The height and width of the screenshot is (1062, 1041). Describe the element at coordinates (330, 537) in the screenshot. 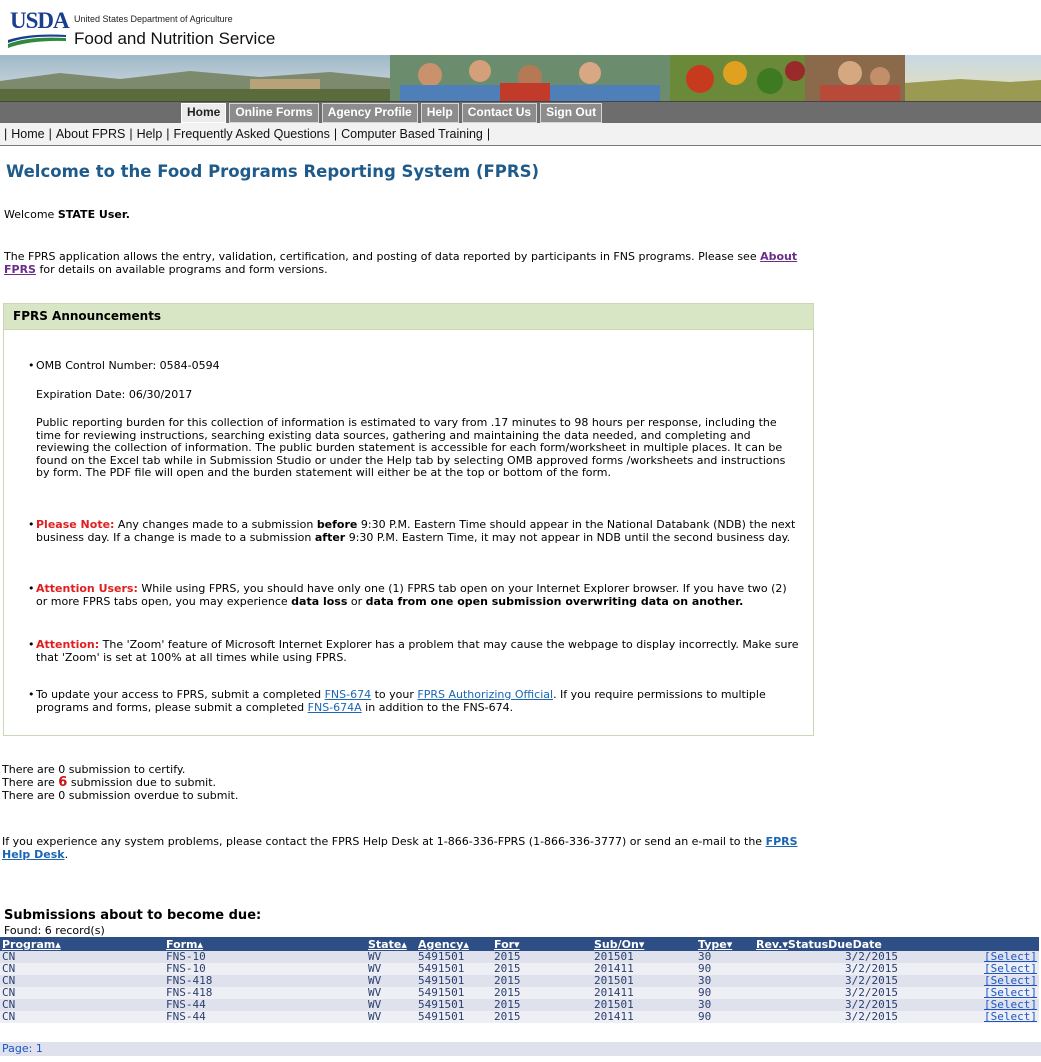

I see `note-after: after` at that location.